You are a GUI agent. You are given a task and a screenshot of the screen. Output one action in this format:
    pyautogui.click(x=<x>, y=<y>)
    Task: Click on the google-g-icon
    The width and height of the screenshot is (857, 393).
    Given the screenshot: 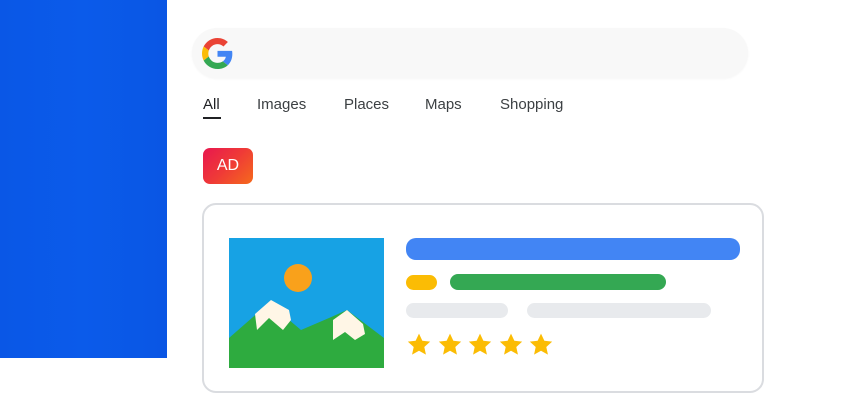 What is the action you would take?
    pyautogui.click(x=217, y=53)
    